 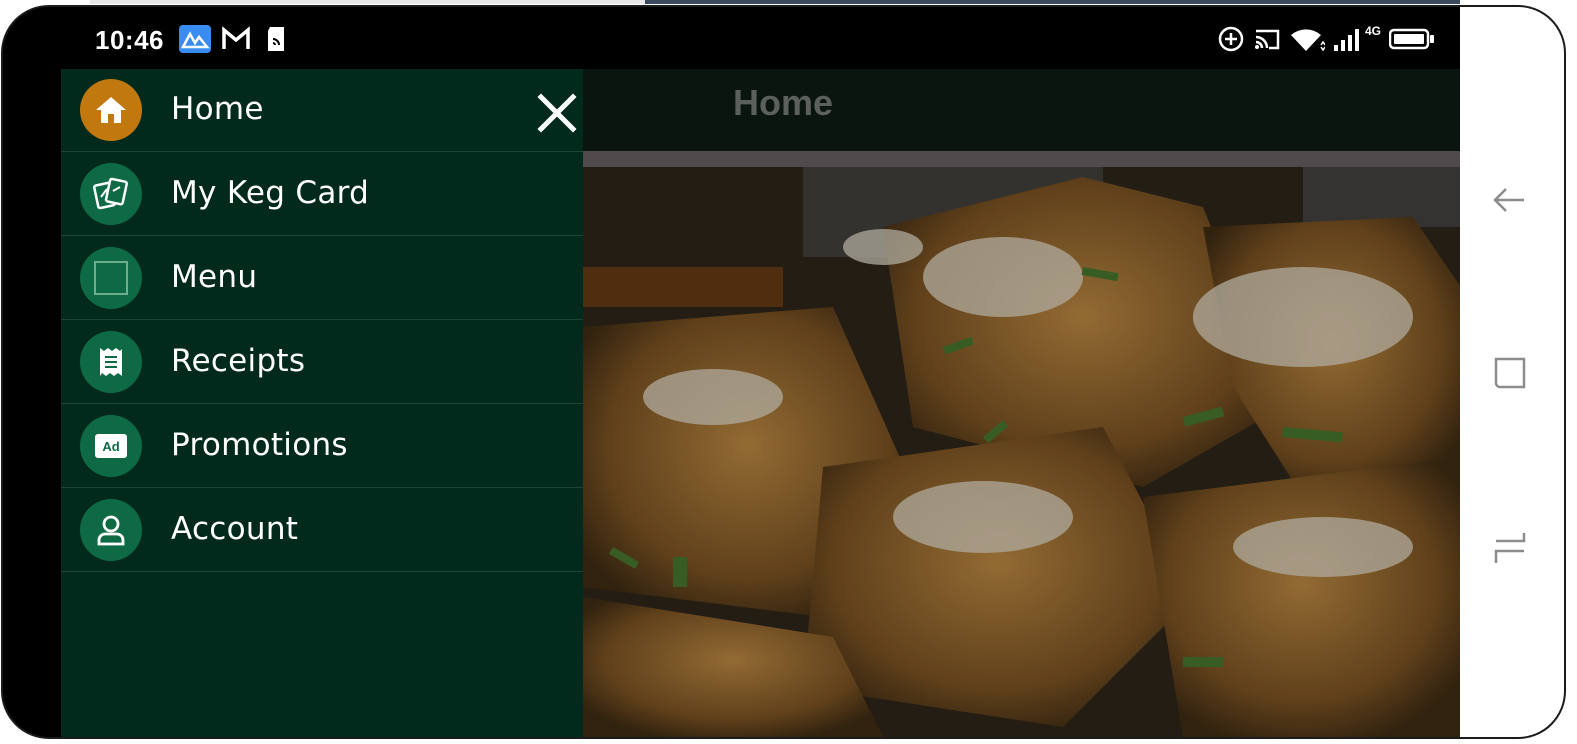 What do you see at coordinates (111, 278) in the screenshot?
I see `menu-square-icon` at bounding box center [111, 278].